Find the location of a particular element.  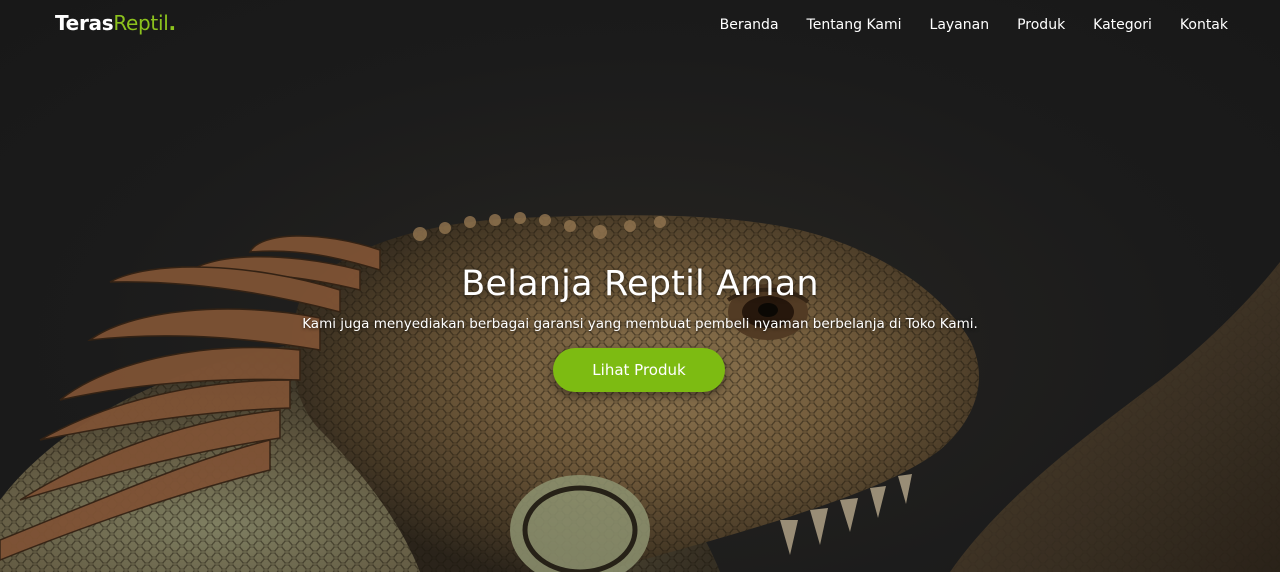

nav-item-beranda: Beranda is located at coordinates (749, 25).